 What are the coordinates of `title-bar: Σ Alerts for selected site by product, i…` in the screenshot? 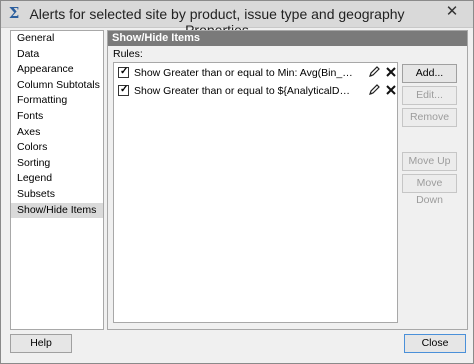 It's located at (237, 19).